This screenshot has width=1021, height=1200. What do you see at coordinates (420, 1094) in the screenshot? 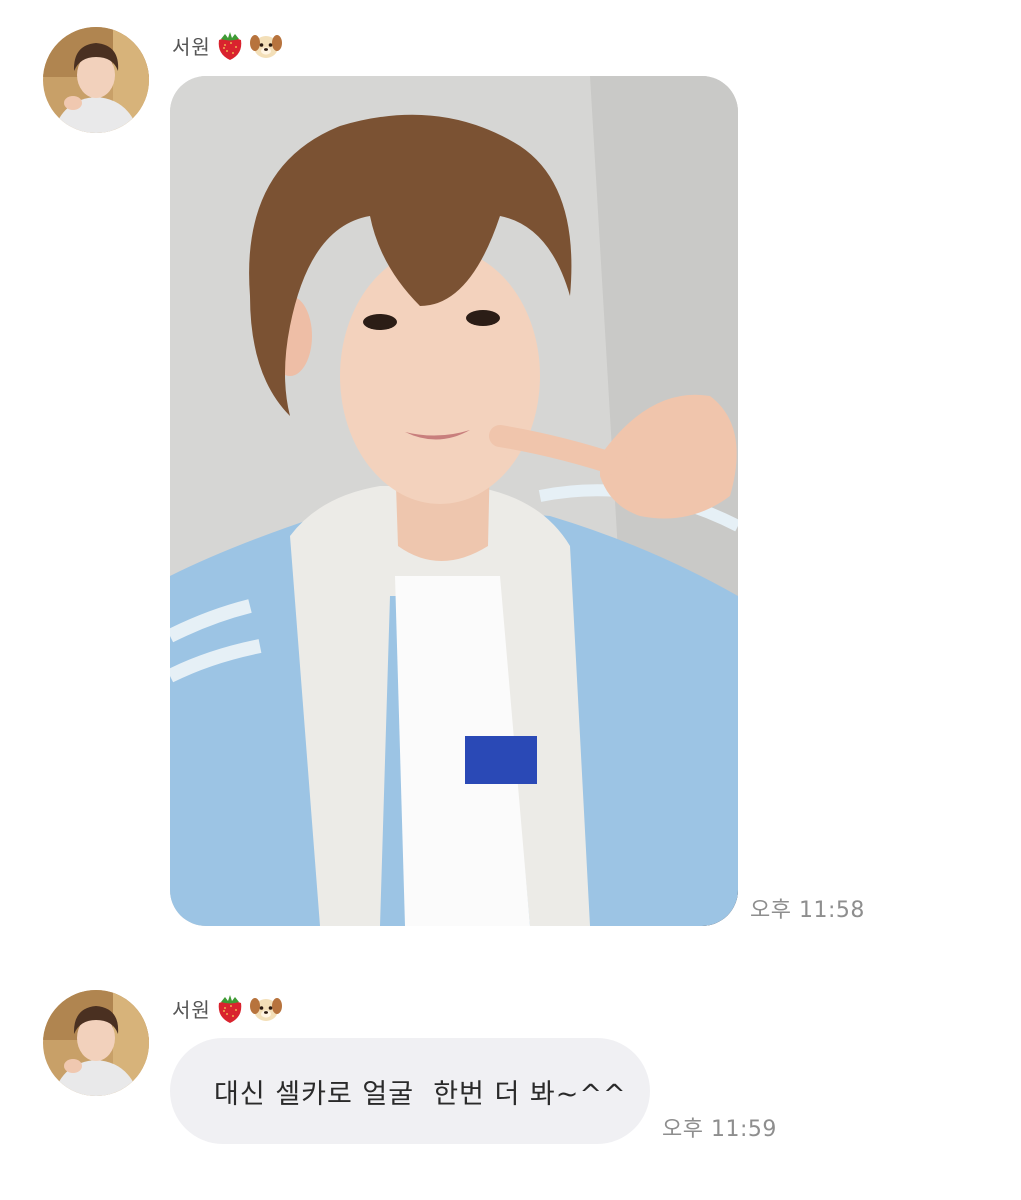
I see `message-text: 대신 셀카로 얼굴 한번 더 봐~^^` at bounding box center [420, 1094].